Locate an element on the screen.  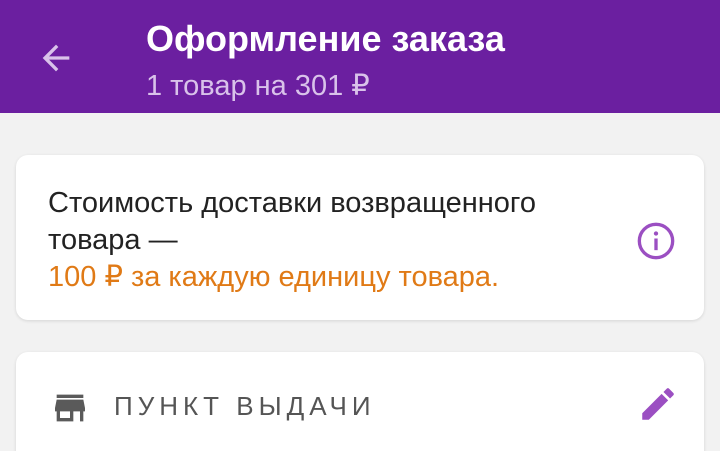
delivery-notice-line2: товара — is located at coordinates (113, 240).